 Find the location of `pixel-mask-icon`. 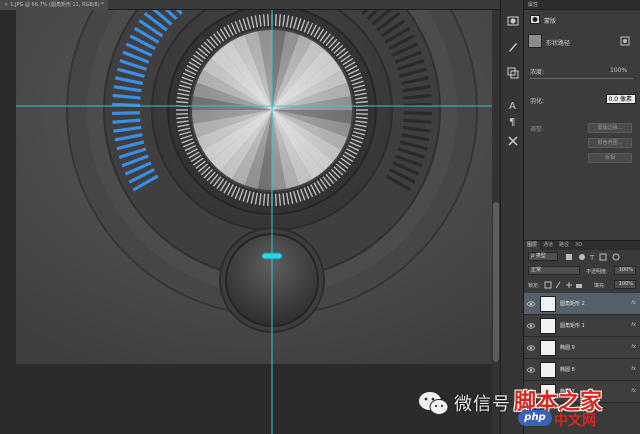

pixel-mask-icon is located at coordinates (535, 19).